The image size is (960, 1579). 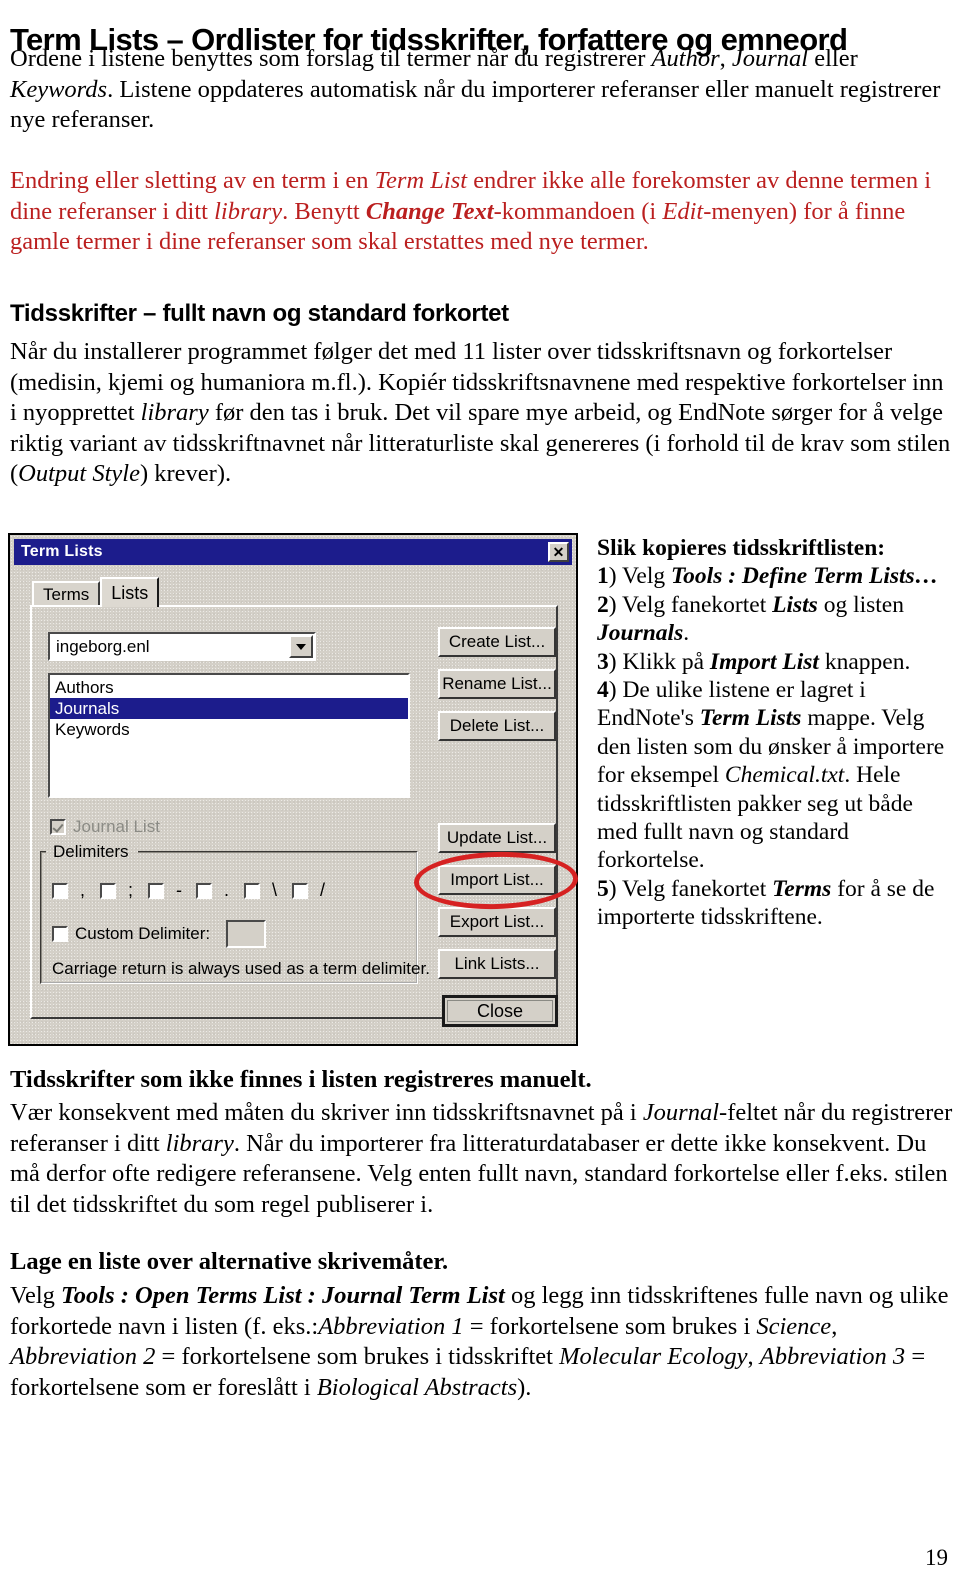 What do you see at coordinates (179, 890) in the screenshot?
I see `delimiter-symbol: -` at bounding box center [179, 890].